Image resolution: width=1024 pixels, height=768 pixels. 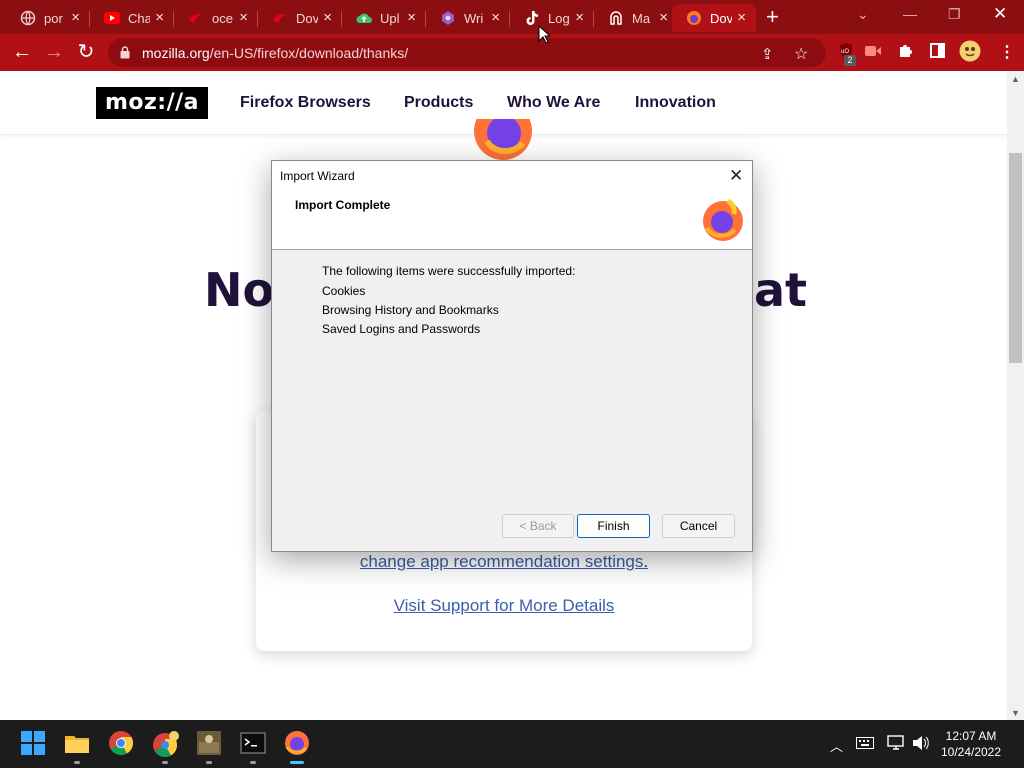 I want to click on tab-5: Upl ×, so click(x=384, y=18).